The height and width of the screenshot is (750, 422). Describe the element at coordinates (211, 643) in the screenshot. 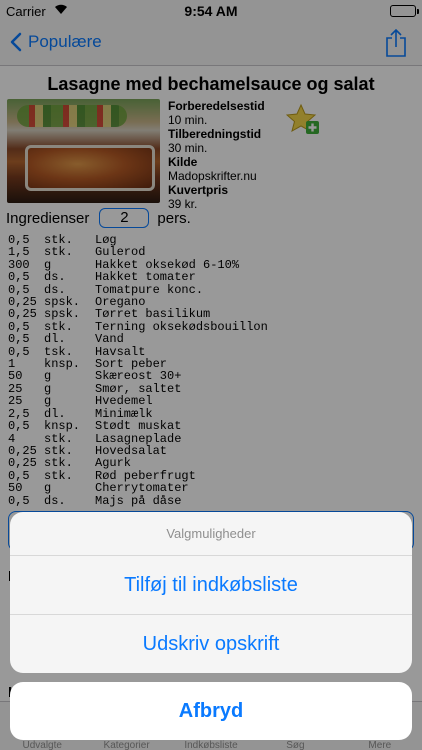

I see `print-recipe-button: Udskriv opskrift` at that location.